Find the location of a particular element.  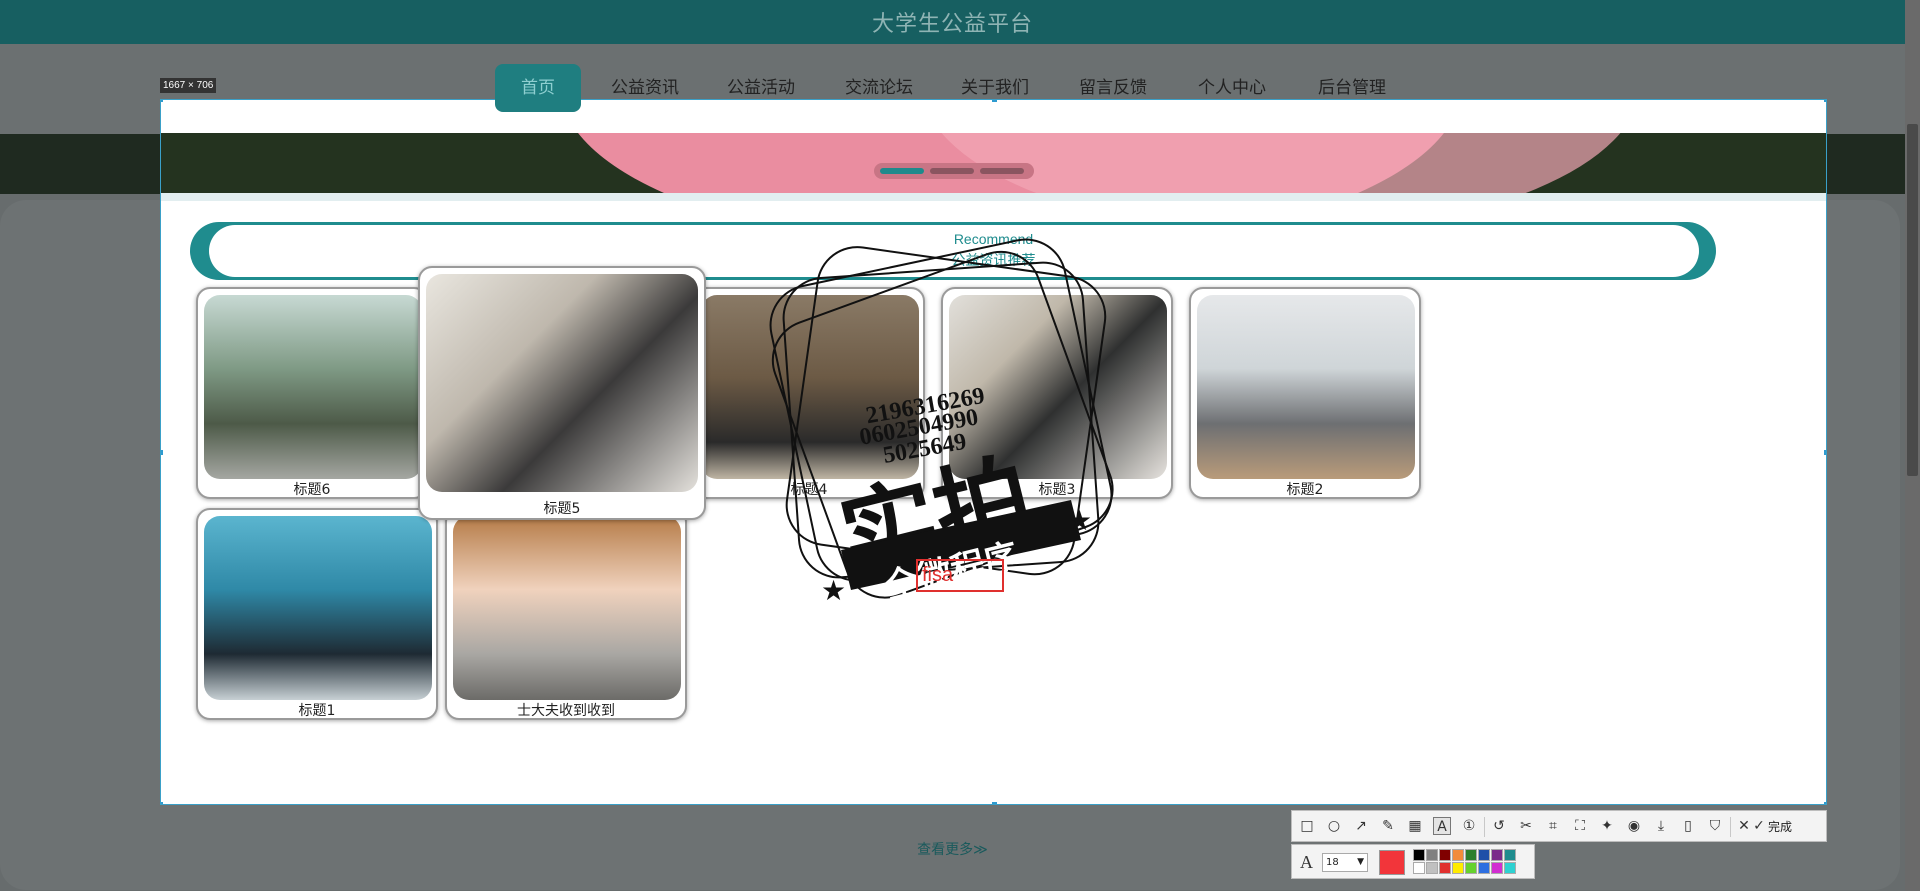

nav-forum: 交流论坛 is located at coordinates (879, 88).